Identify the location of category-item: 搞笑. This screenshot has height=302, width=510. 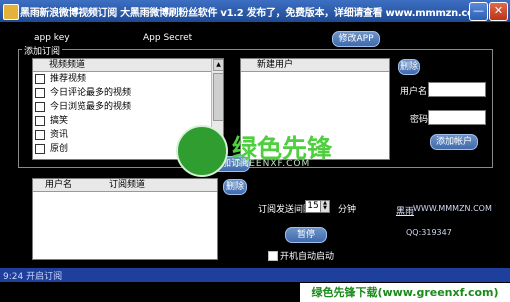
(51, 121).